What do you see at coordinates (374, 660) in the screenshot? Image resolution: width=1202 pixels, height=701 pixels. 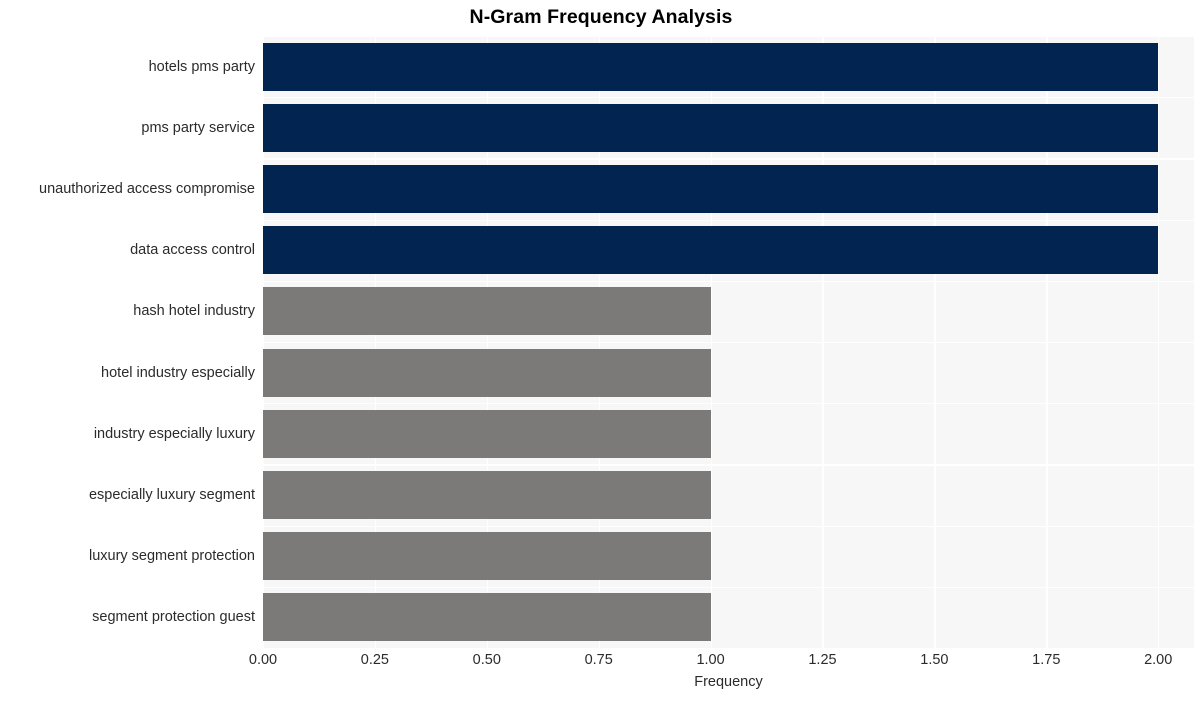 I see `x-axis-tick-label: 0.25` at bounding box center [374, 660].